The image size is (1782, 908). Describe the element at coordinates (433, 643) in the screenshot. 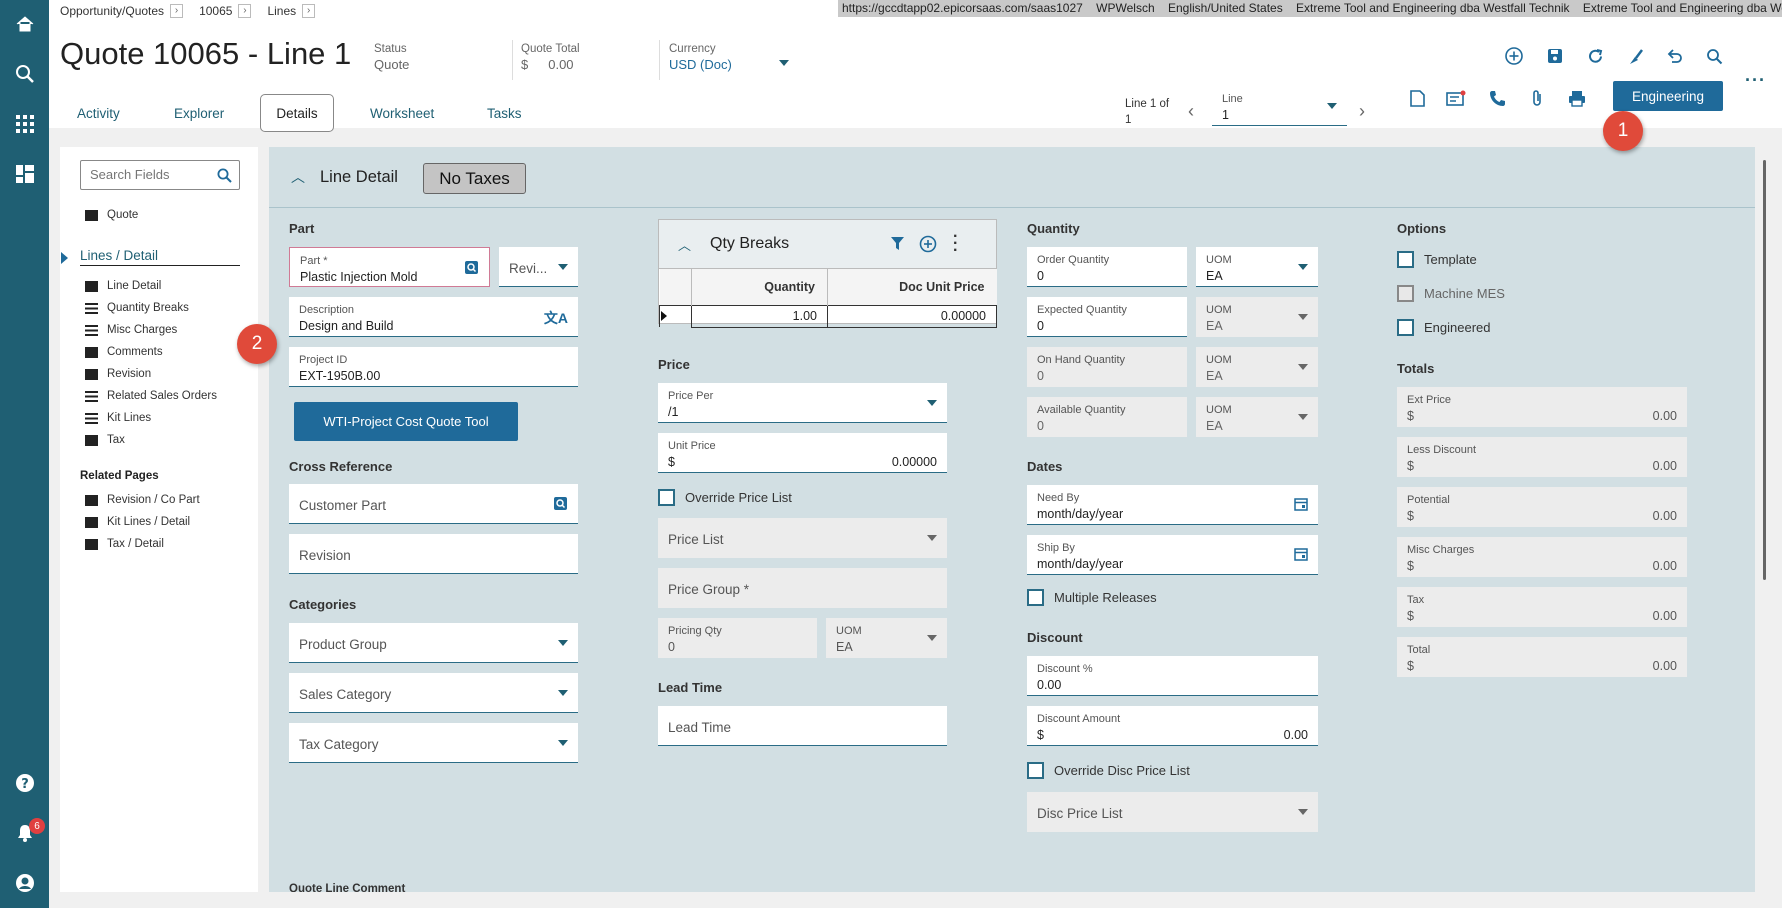

I see `product-group-select: Product Group` at that location.